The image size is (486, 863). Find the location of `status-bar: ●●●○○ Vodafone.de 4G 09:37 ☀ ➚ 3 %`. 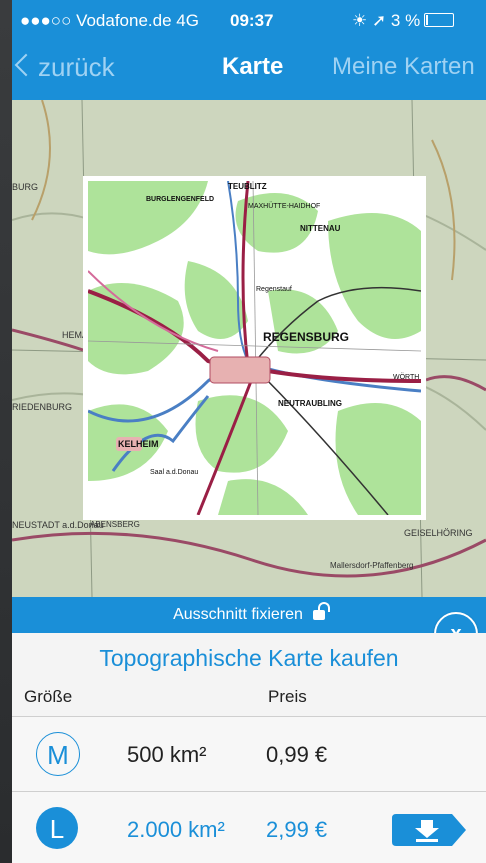

status-bar: ●●●○○ Vodafone.de 4G 09:37 ☀ ➚ 3 % is located at coordinates (249, 20).